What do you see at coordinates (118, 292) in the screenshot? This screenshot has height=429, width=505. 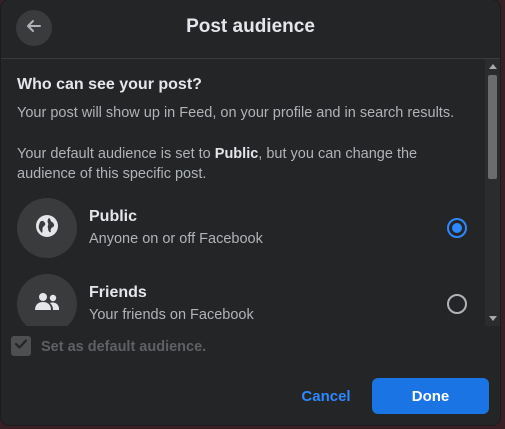 I see `option-title: Friends` at bounding box center [118, 292].